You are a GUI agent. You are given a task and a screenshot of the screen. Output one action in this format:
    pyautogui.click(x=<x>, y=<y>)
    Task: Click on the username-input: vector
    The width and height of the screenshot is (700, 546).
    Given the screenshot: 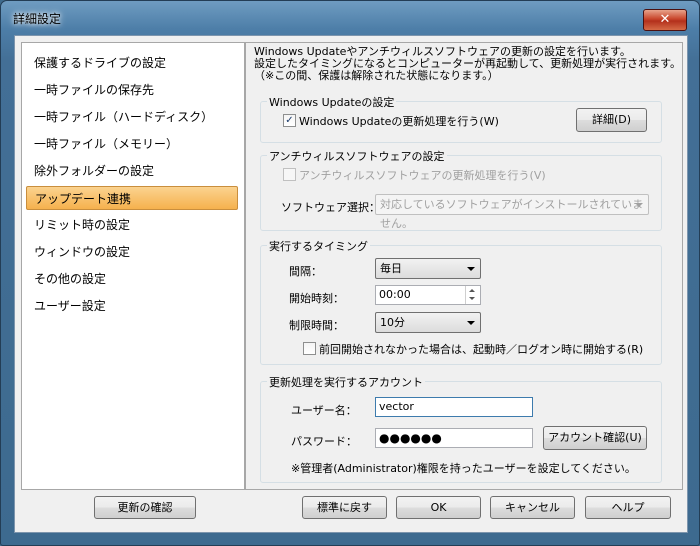 What is the action you would take?
    pyautogui.click(x=454, y=407)
    